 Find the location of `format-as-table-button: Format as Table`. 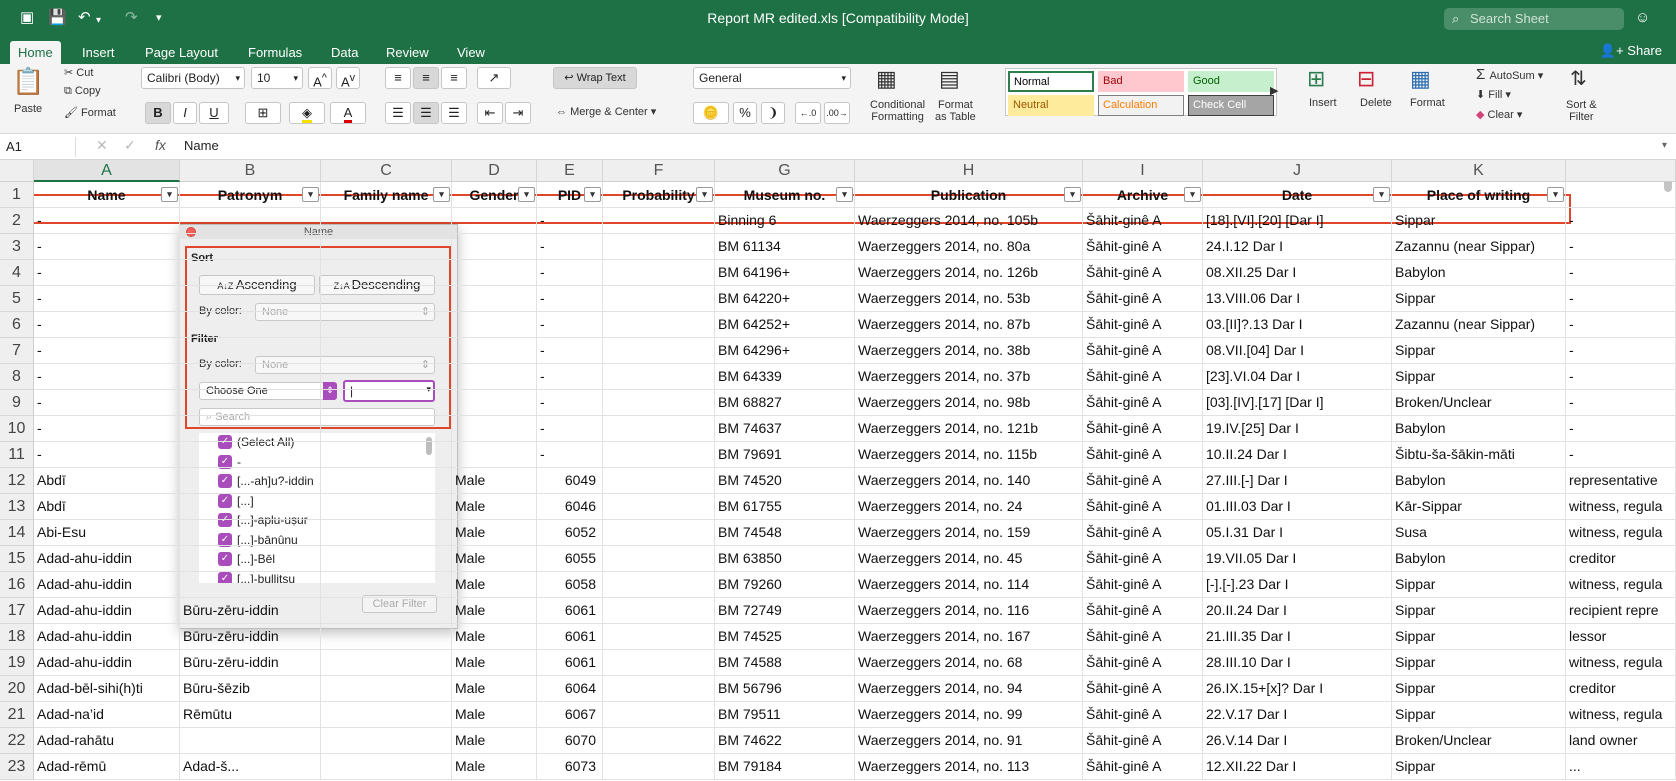

format-as-table-button: Format as Table is located at coordinates (955, 111).